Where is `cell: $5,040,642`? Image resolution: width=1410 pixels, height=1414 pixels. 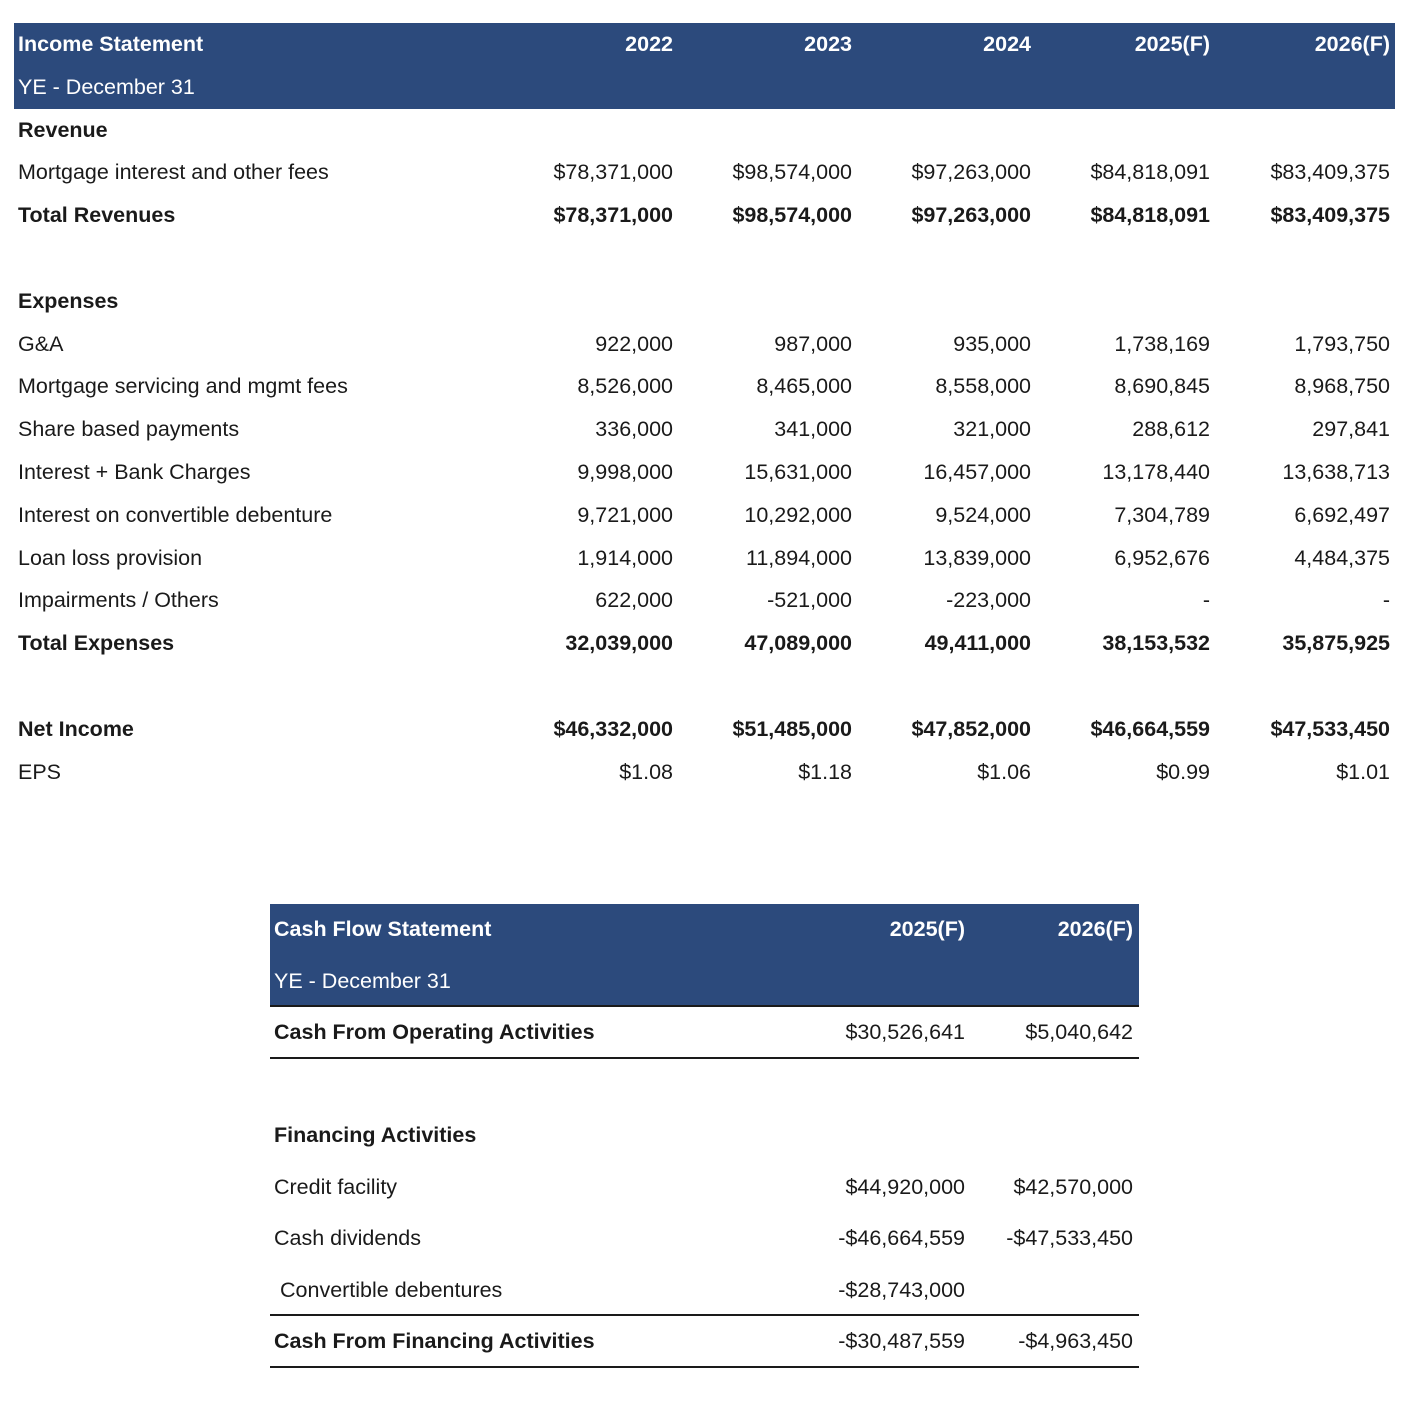 cell: $5,040,642 is located at coordinates (1079, 1032).